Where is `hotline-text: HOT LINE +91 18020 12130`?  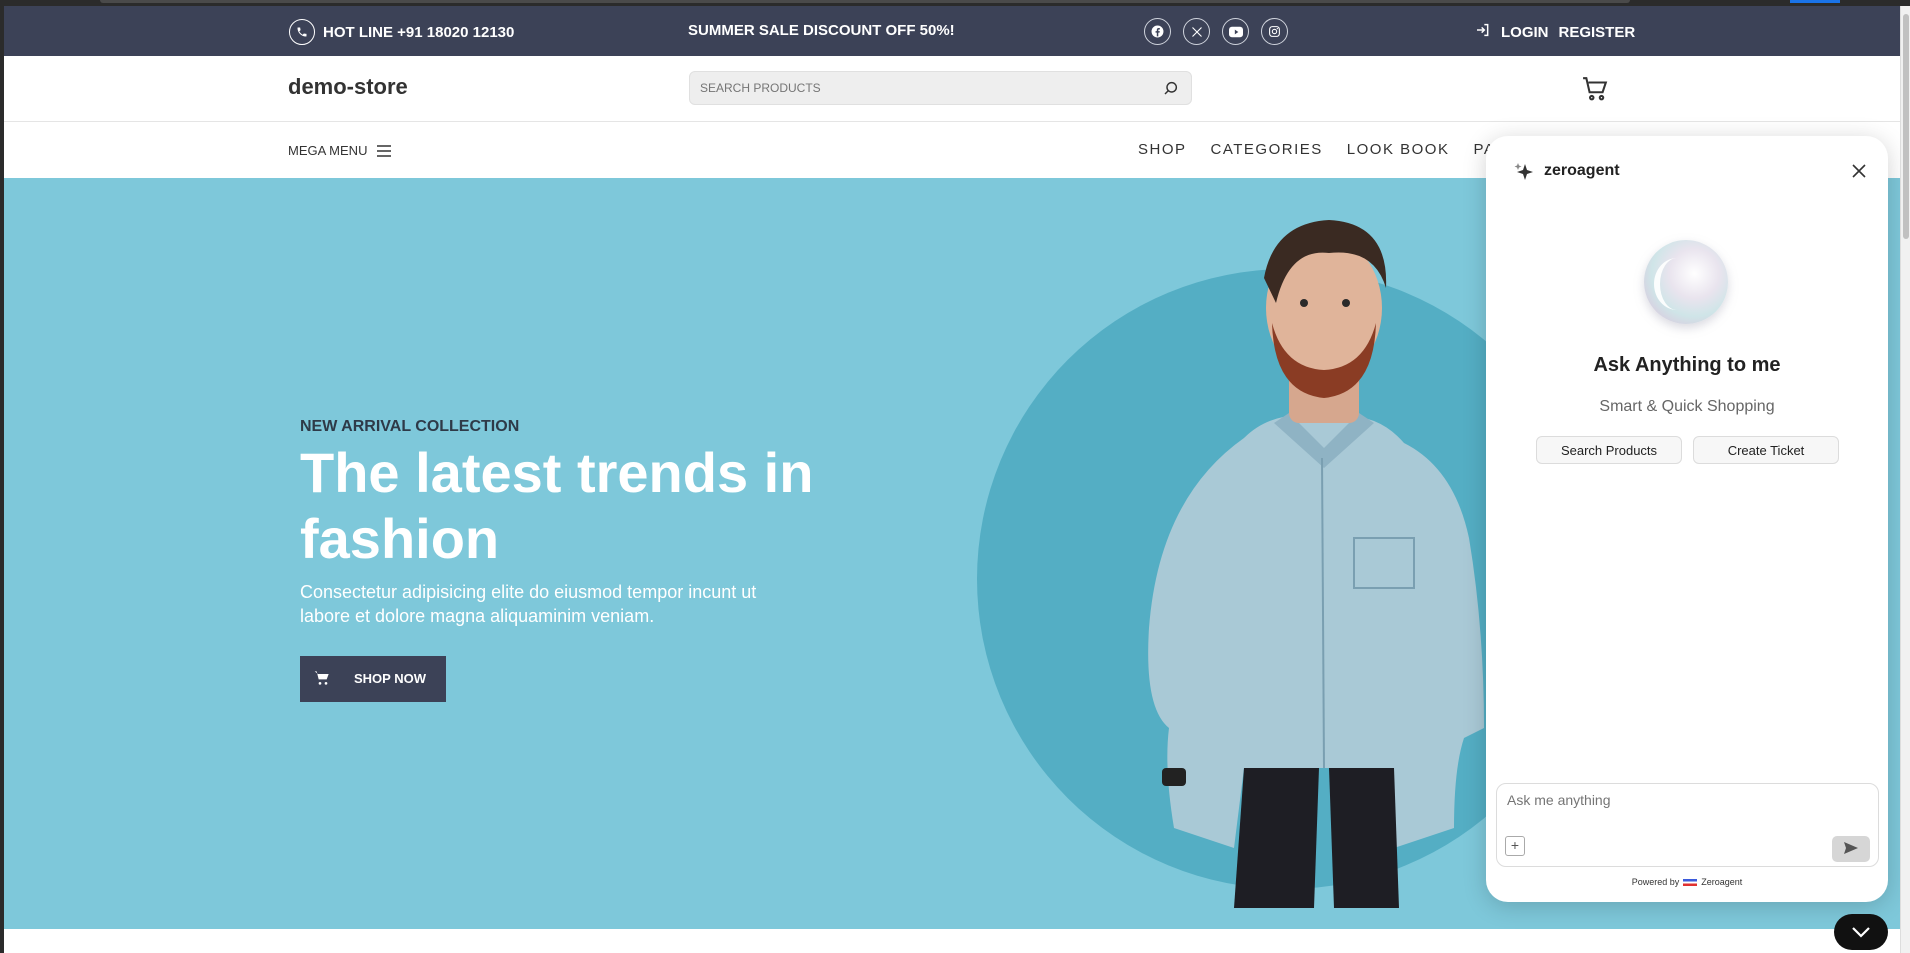 hotline-text: HOT LINE +91 18020 12130 is located at coordinates (419, 32).